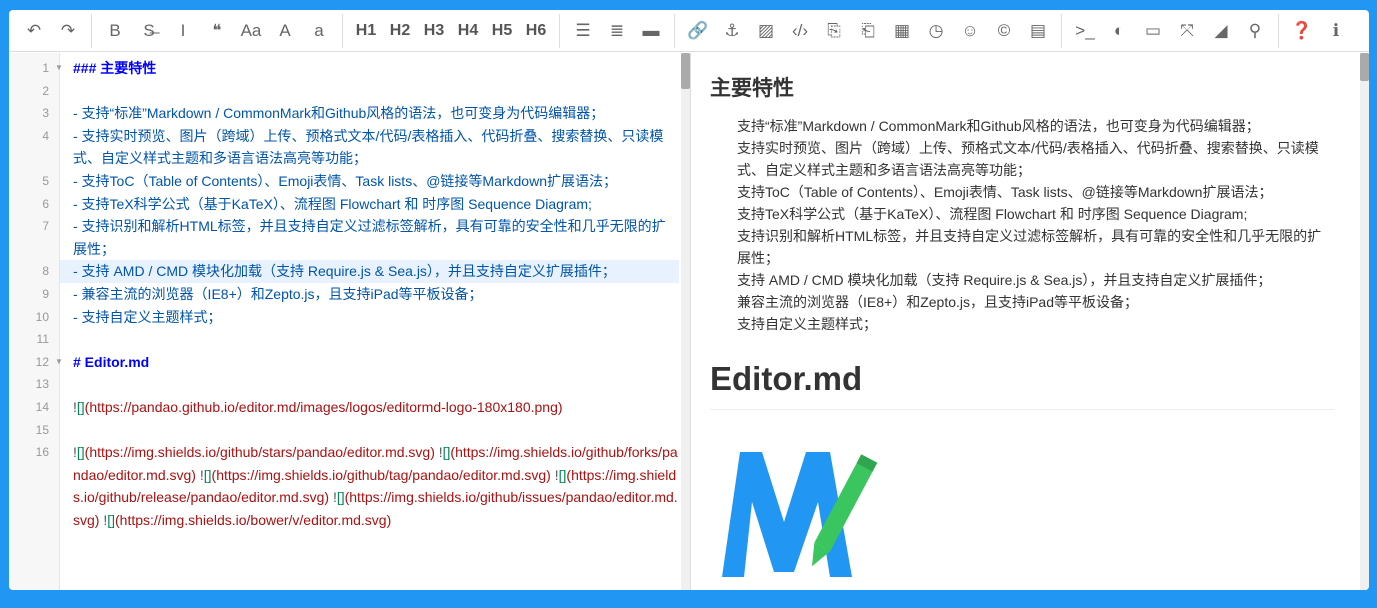  Describe the element at coordinates (1038, 31) in the screenshot. I see `pagebreak-icon: ▤` at that location.